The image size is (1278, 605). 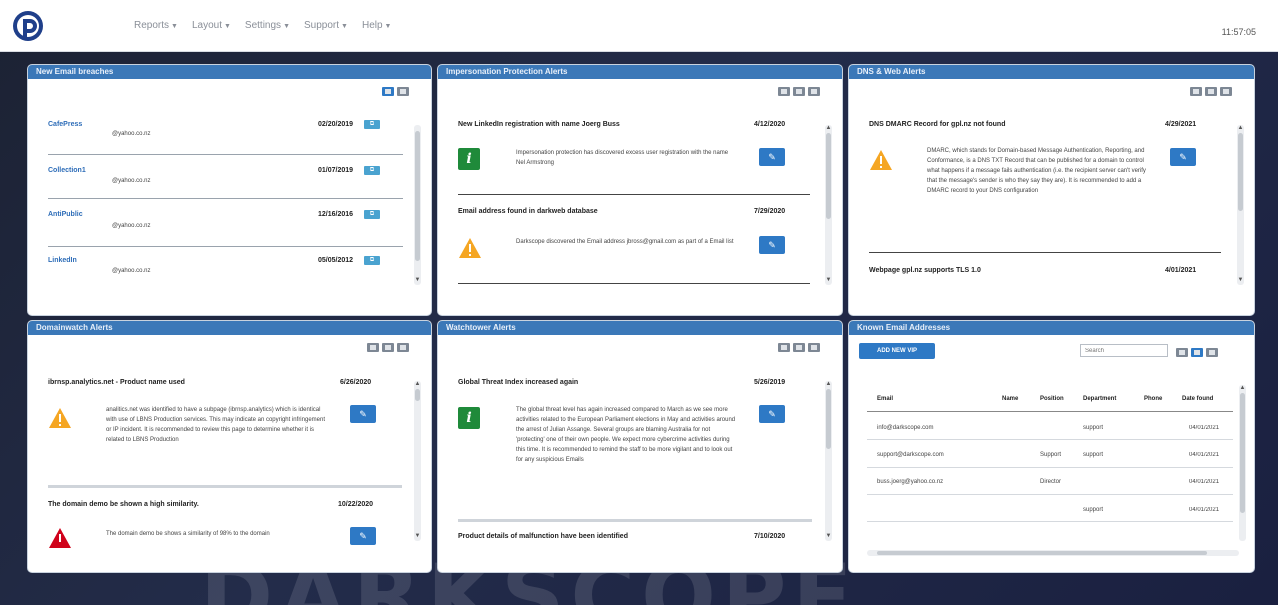 What do you see at coordinates (156, 25) in the screenshot?
I see `menu-reports: Reports ▼` at bounding box center [156, 25].